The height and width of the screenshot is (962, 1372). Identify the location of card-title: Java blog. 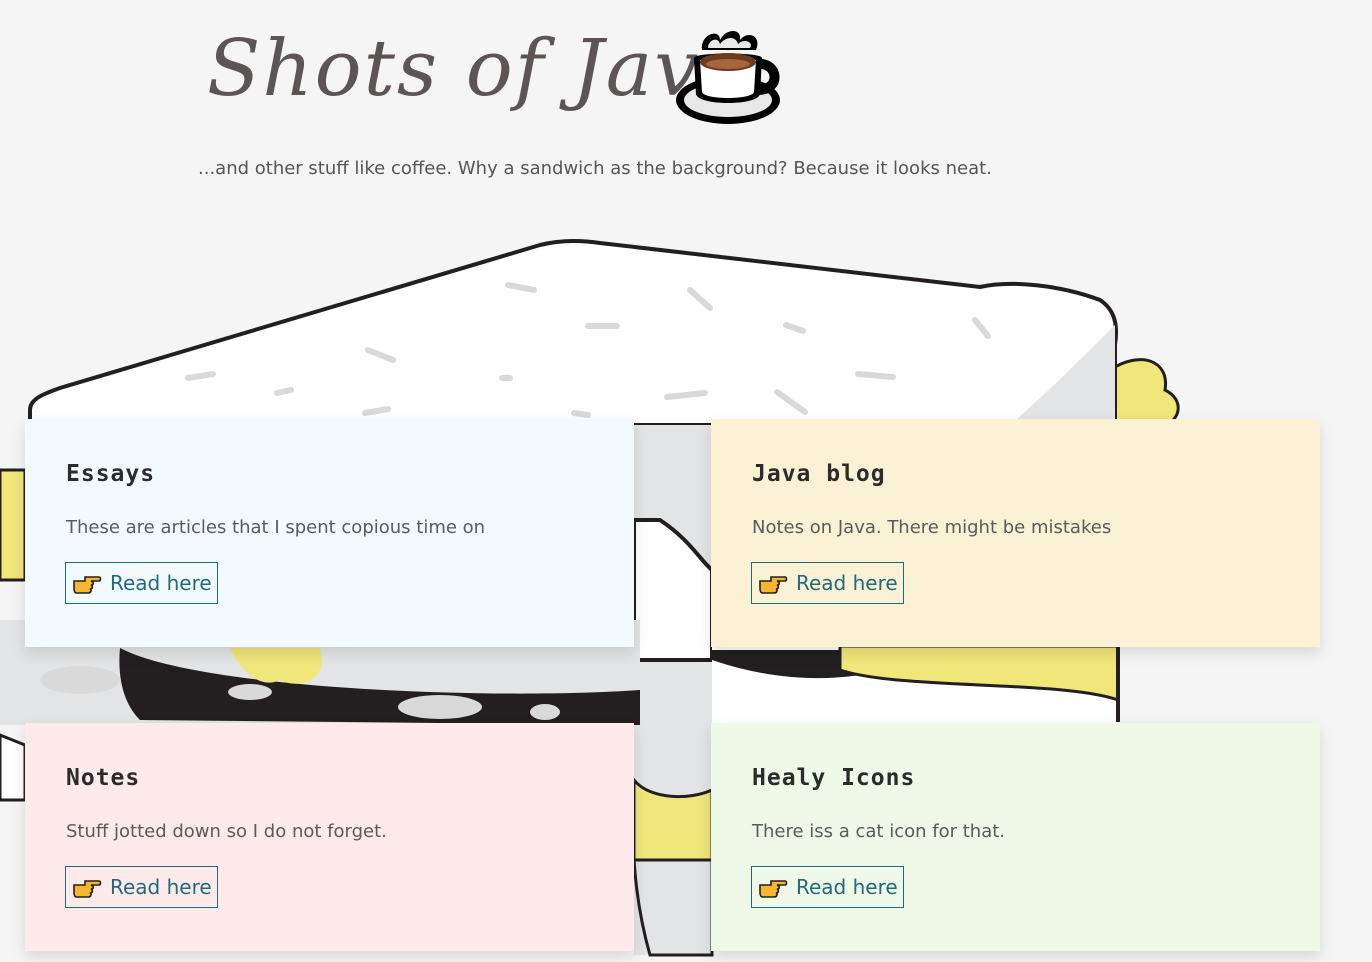
(819, 474).